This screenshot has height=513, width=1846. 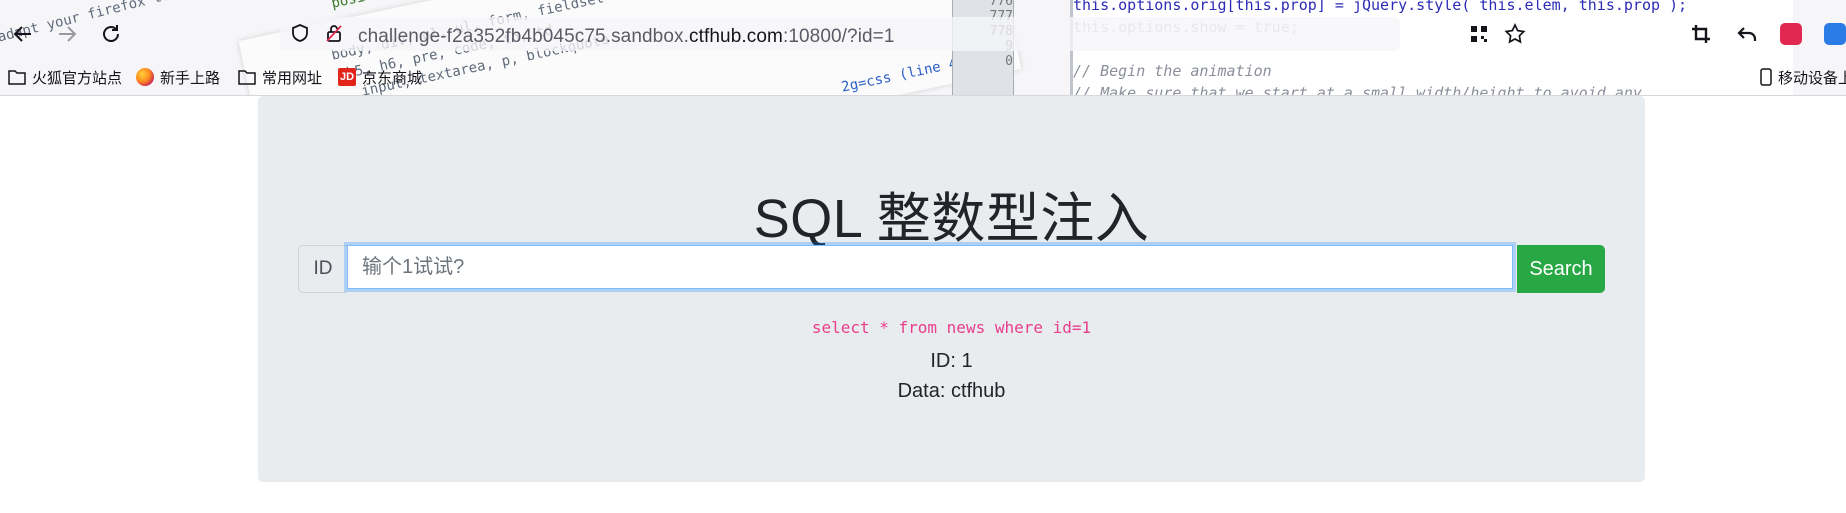 I want to click on gutter-number: 776, so click(x=1001, y=4).